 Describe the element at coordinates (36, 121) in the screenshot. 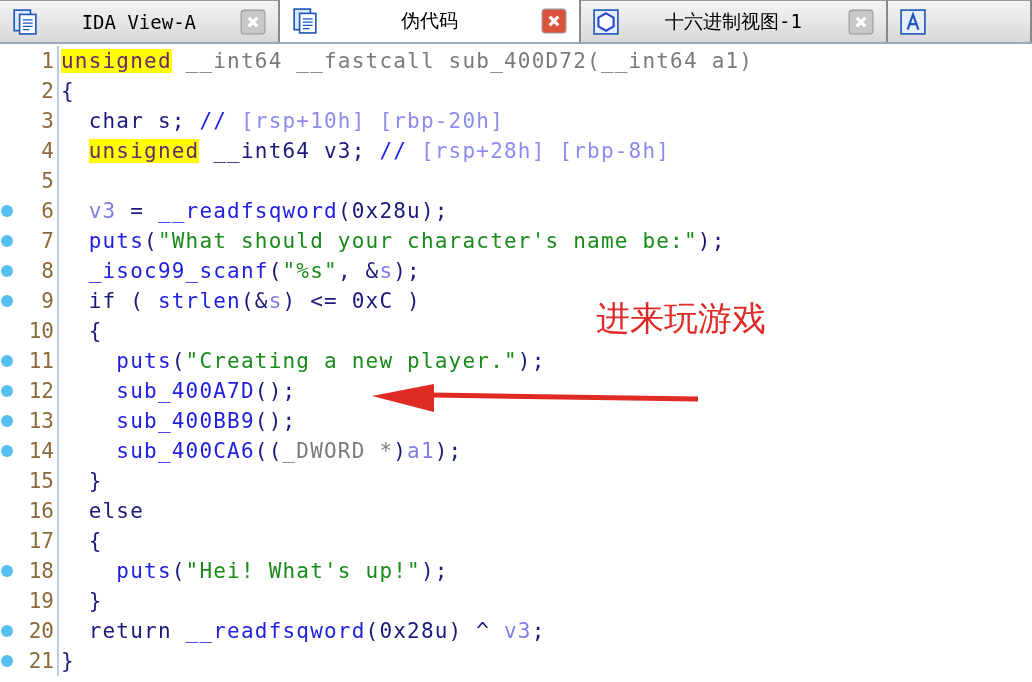

I see `line-number: 3` at that location.